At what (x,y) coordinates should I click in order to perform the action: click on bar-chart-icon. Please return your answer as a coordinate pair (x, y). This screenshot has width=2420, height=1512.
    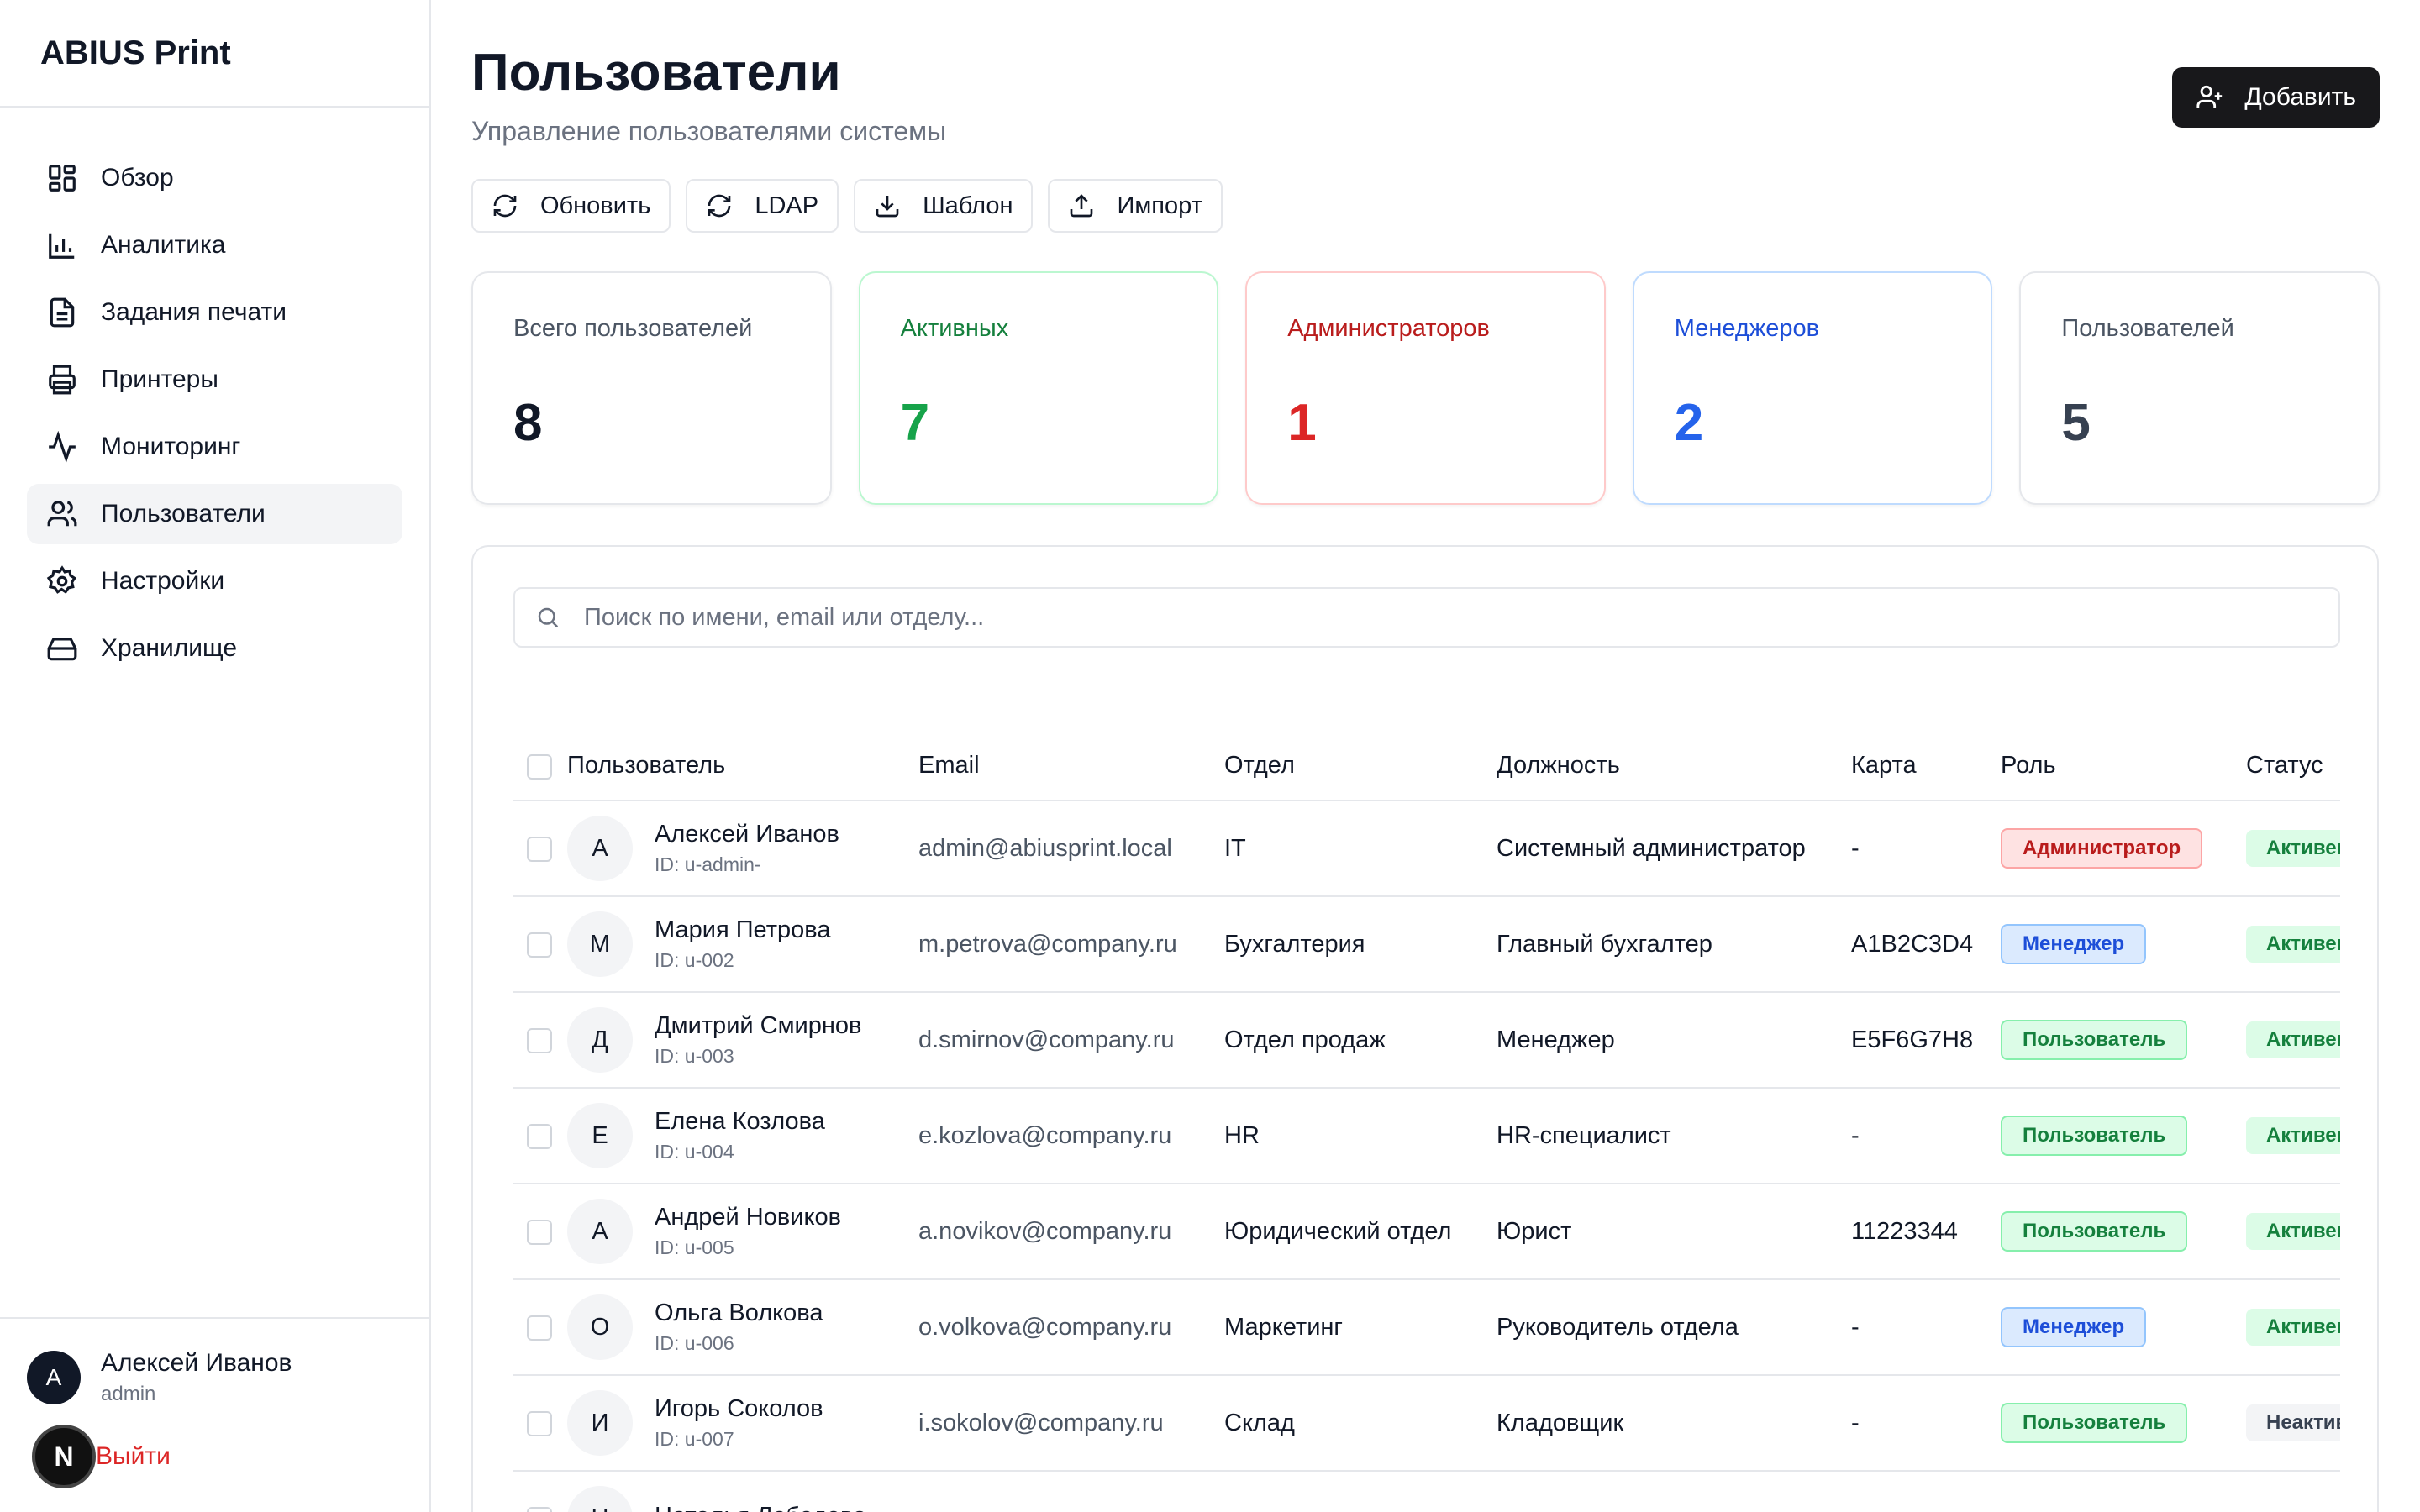
    Looking at the image, I should click on (62, 245).